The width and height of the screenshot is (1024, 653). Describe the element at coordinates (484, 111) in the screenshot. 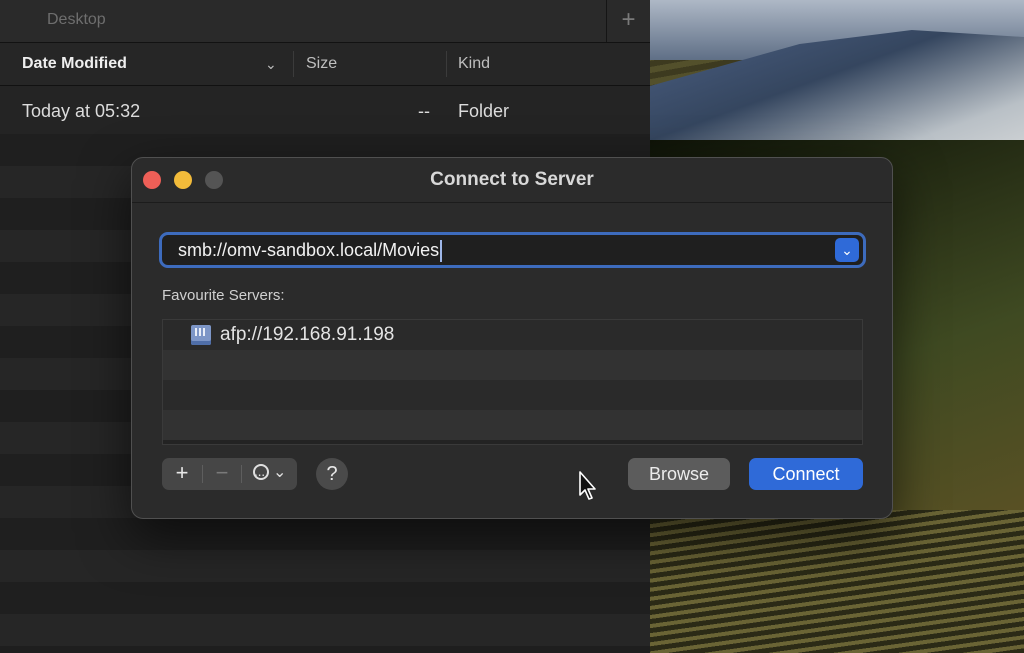

I see `file-kind: Folder` at that location.